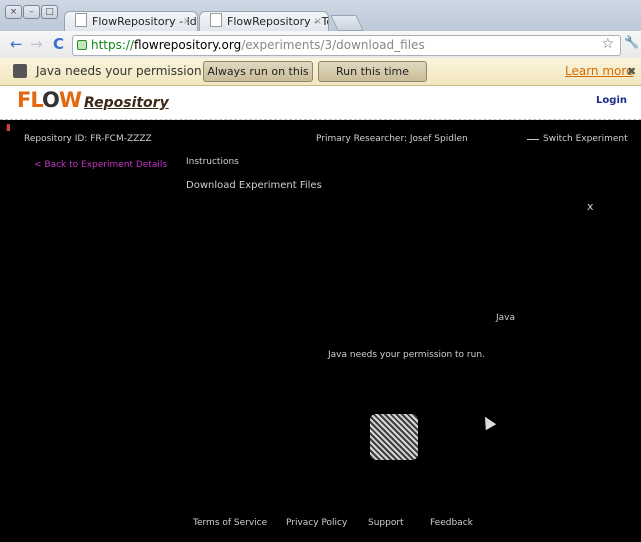  What do you see at coordinates (611, 100) in the screenshot?
I see `login-link: Login` at bounding box center [611, 100].